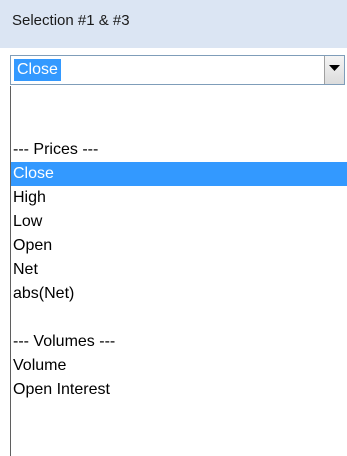 This screenshot has height=456, width=347. Describe the element at coordinates (37, 70) in the screenshot. I see `combo-selected-value: Close` at that location.